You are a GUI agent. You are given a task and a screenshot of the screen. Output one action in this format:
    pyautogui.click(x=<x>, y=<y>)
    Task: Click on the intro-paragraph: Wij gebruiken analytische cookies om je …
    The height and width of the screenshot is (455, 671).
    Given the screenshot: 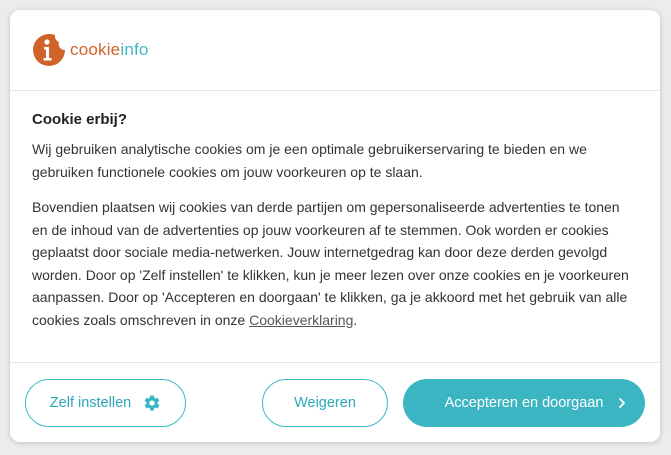 What is the action you would take?
    pyautogui.click(x=309, y=160)
    